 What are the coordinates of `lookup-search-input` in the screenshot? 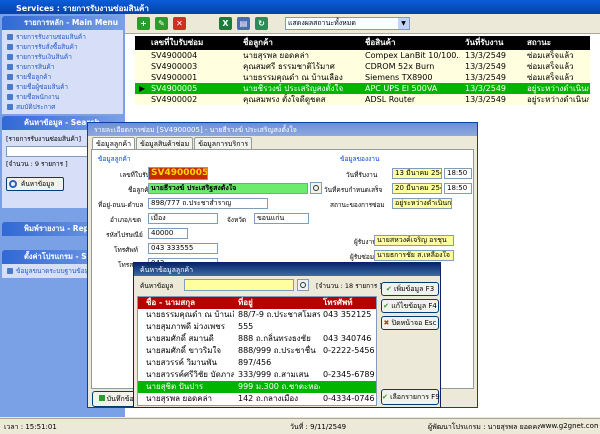 It's located at (239, 285).